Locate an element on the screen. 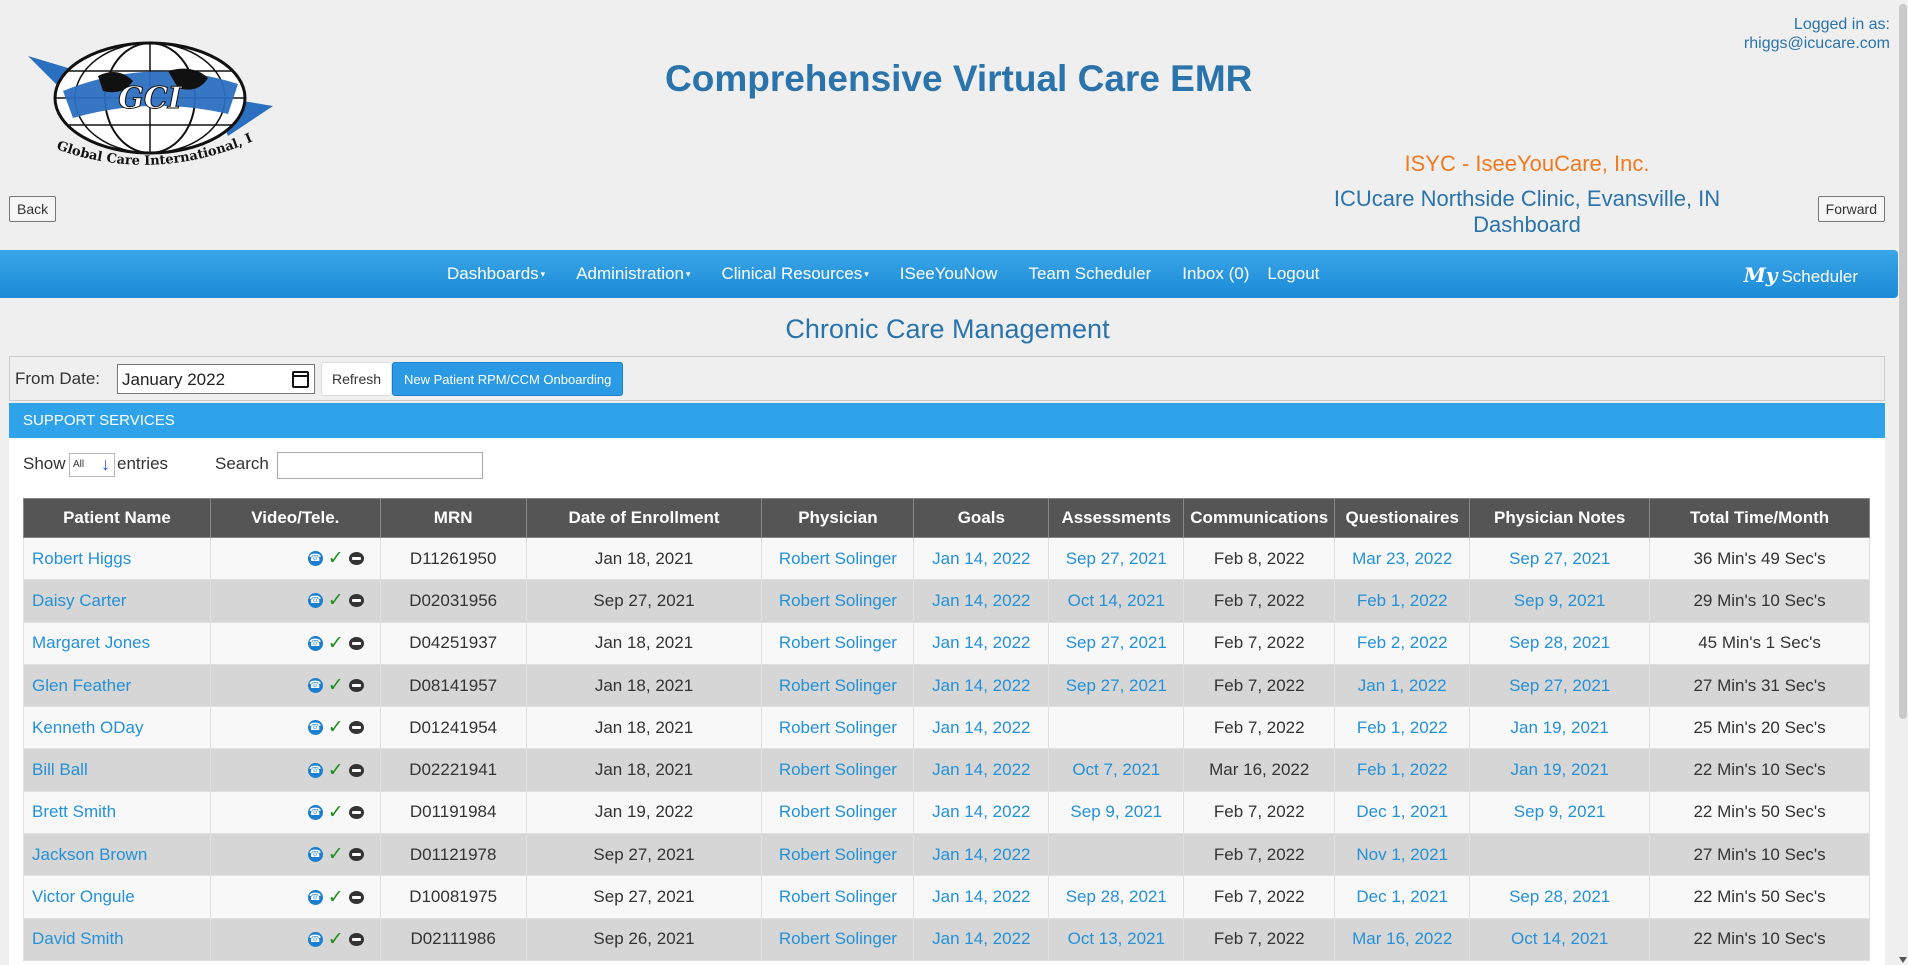  cell-questionaires: Mar 23, 2022 is located at coordinates (1402, 558).